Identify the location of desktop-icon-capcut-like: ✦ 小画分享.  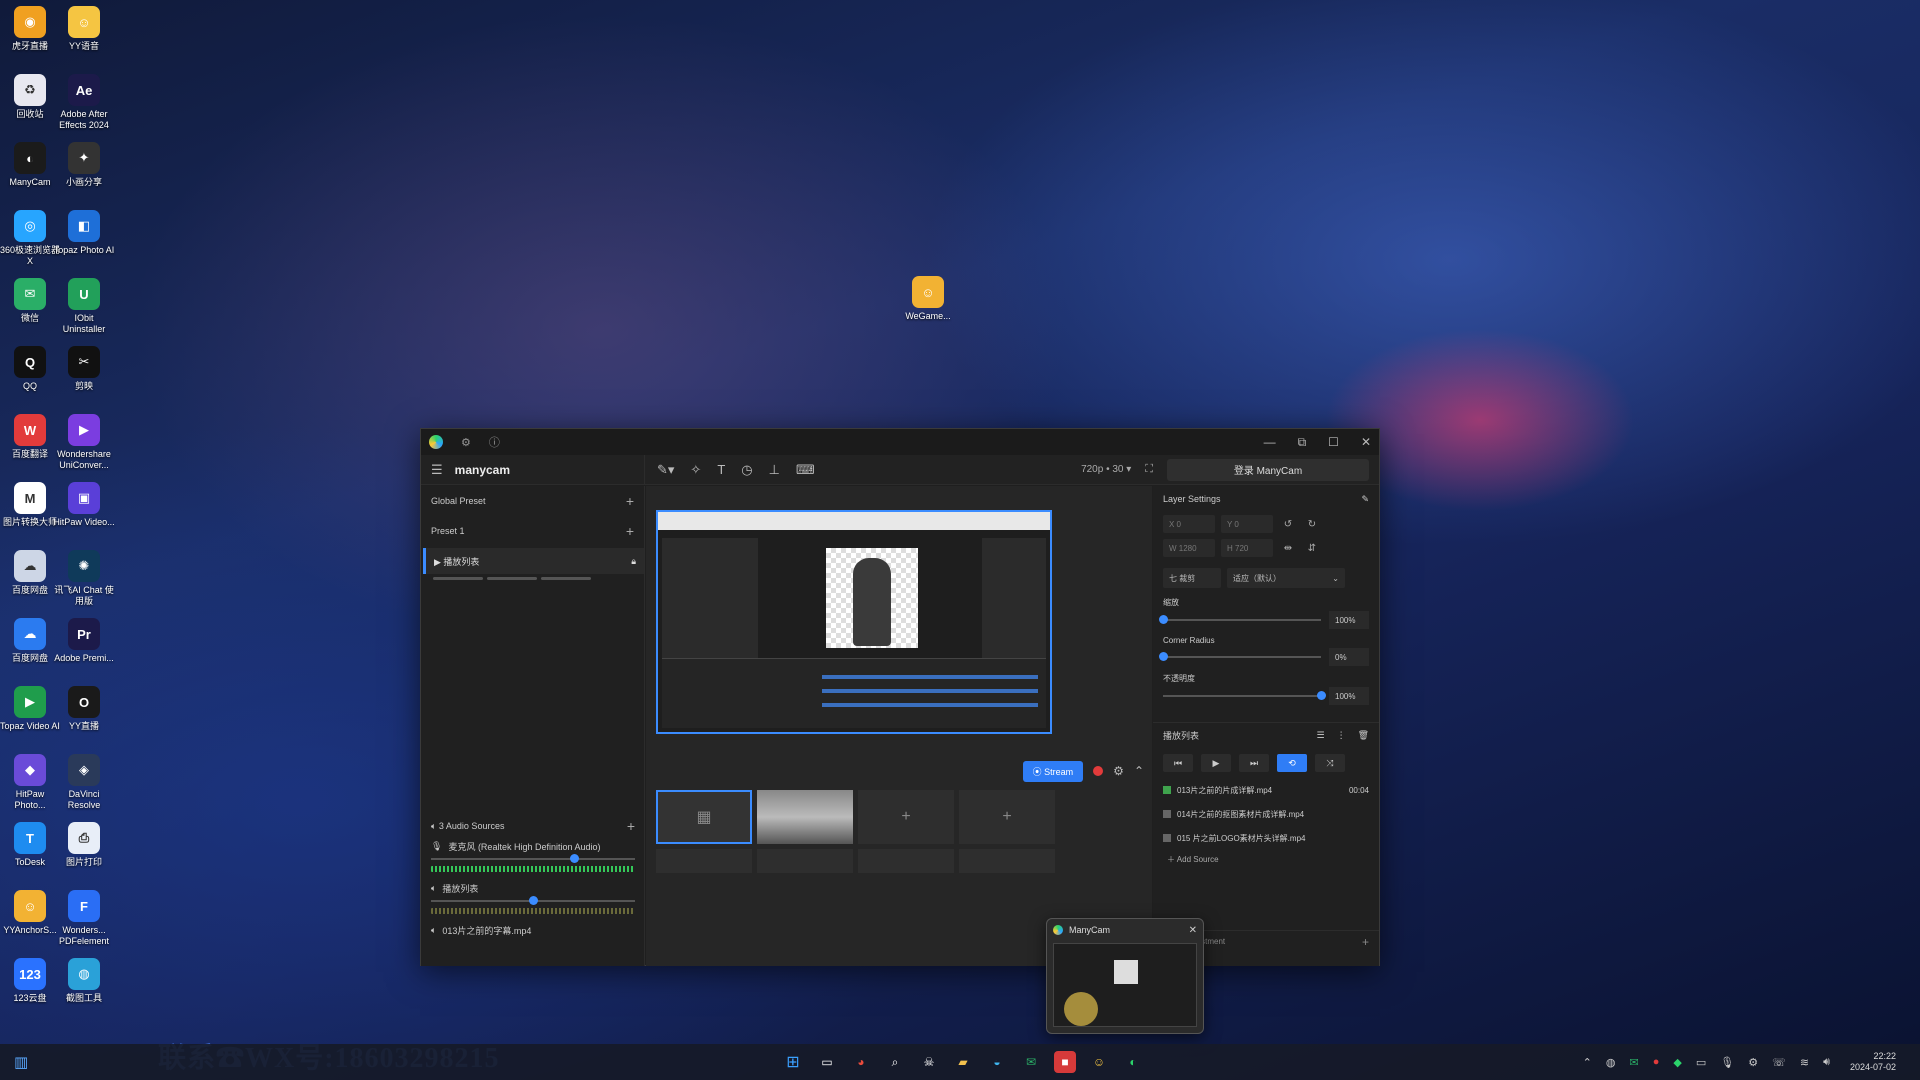
(84, 165).